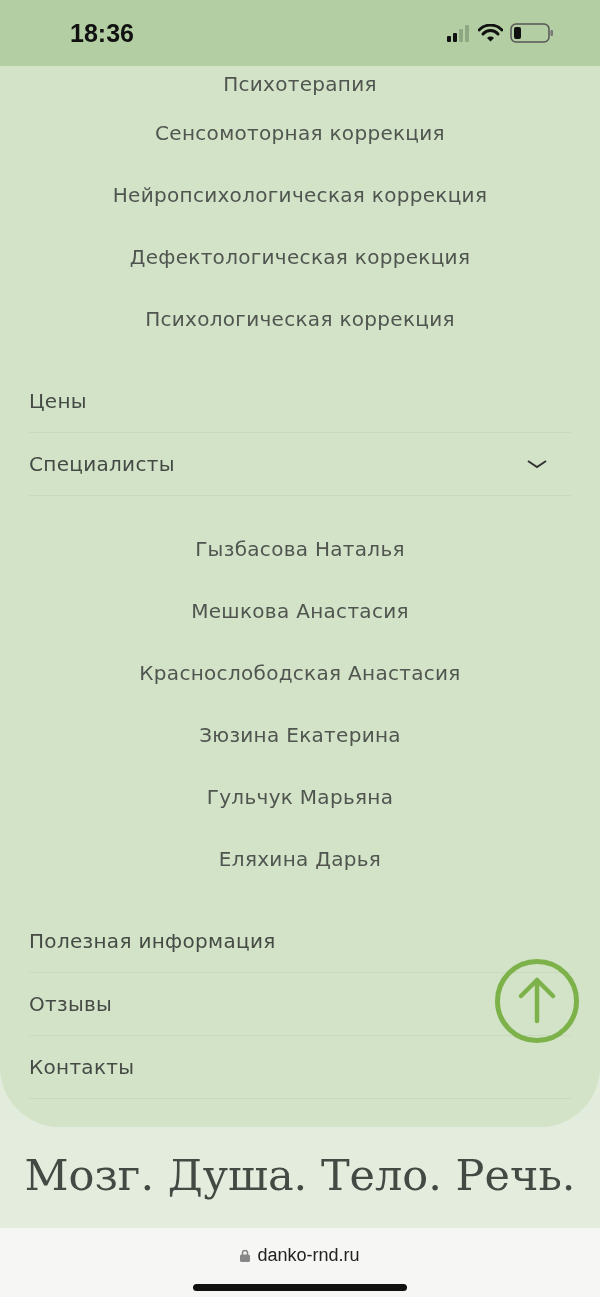 The height and width of the screenshot is (1297, 600). What do you see at coordinates (300, 1174) in the screenshot?
I see `tagline: Мозг. Душа. Тело. Речь.` at bounding box center [300, 1174].